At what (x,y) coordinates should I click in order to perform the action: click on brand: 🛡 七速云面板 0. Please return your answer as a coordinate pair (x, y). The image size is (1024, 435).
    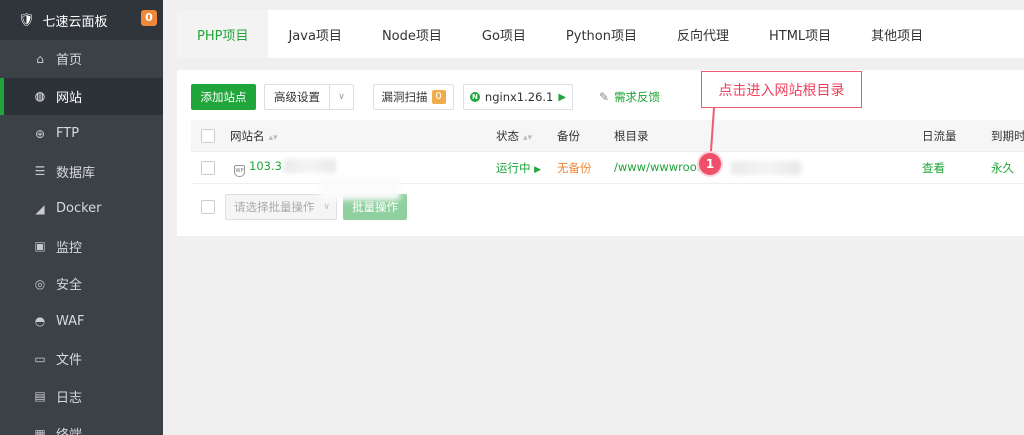
    Looking at the image, I should click on (81, 20).